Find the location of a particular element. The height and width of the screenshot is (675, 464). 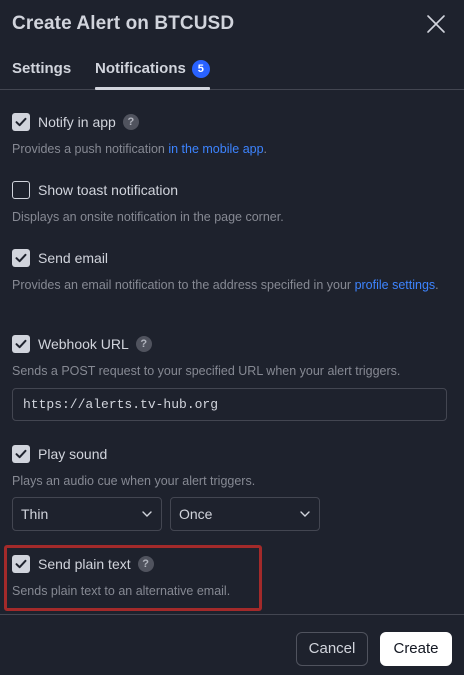

repeat-select-value: Once is located at coordinates (196, 514).